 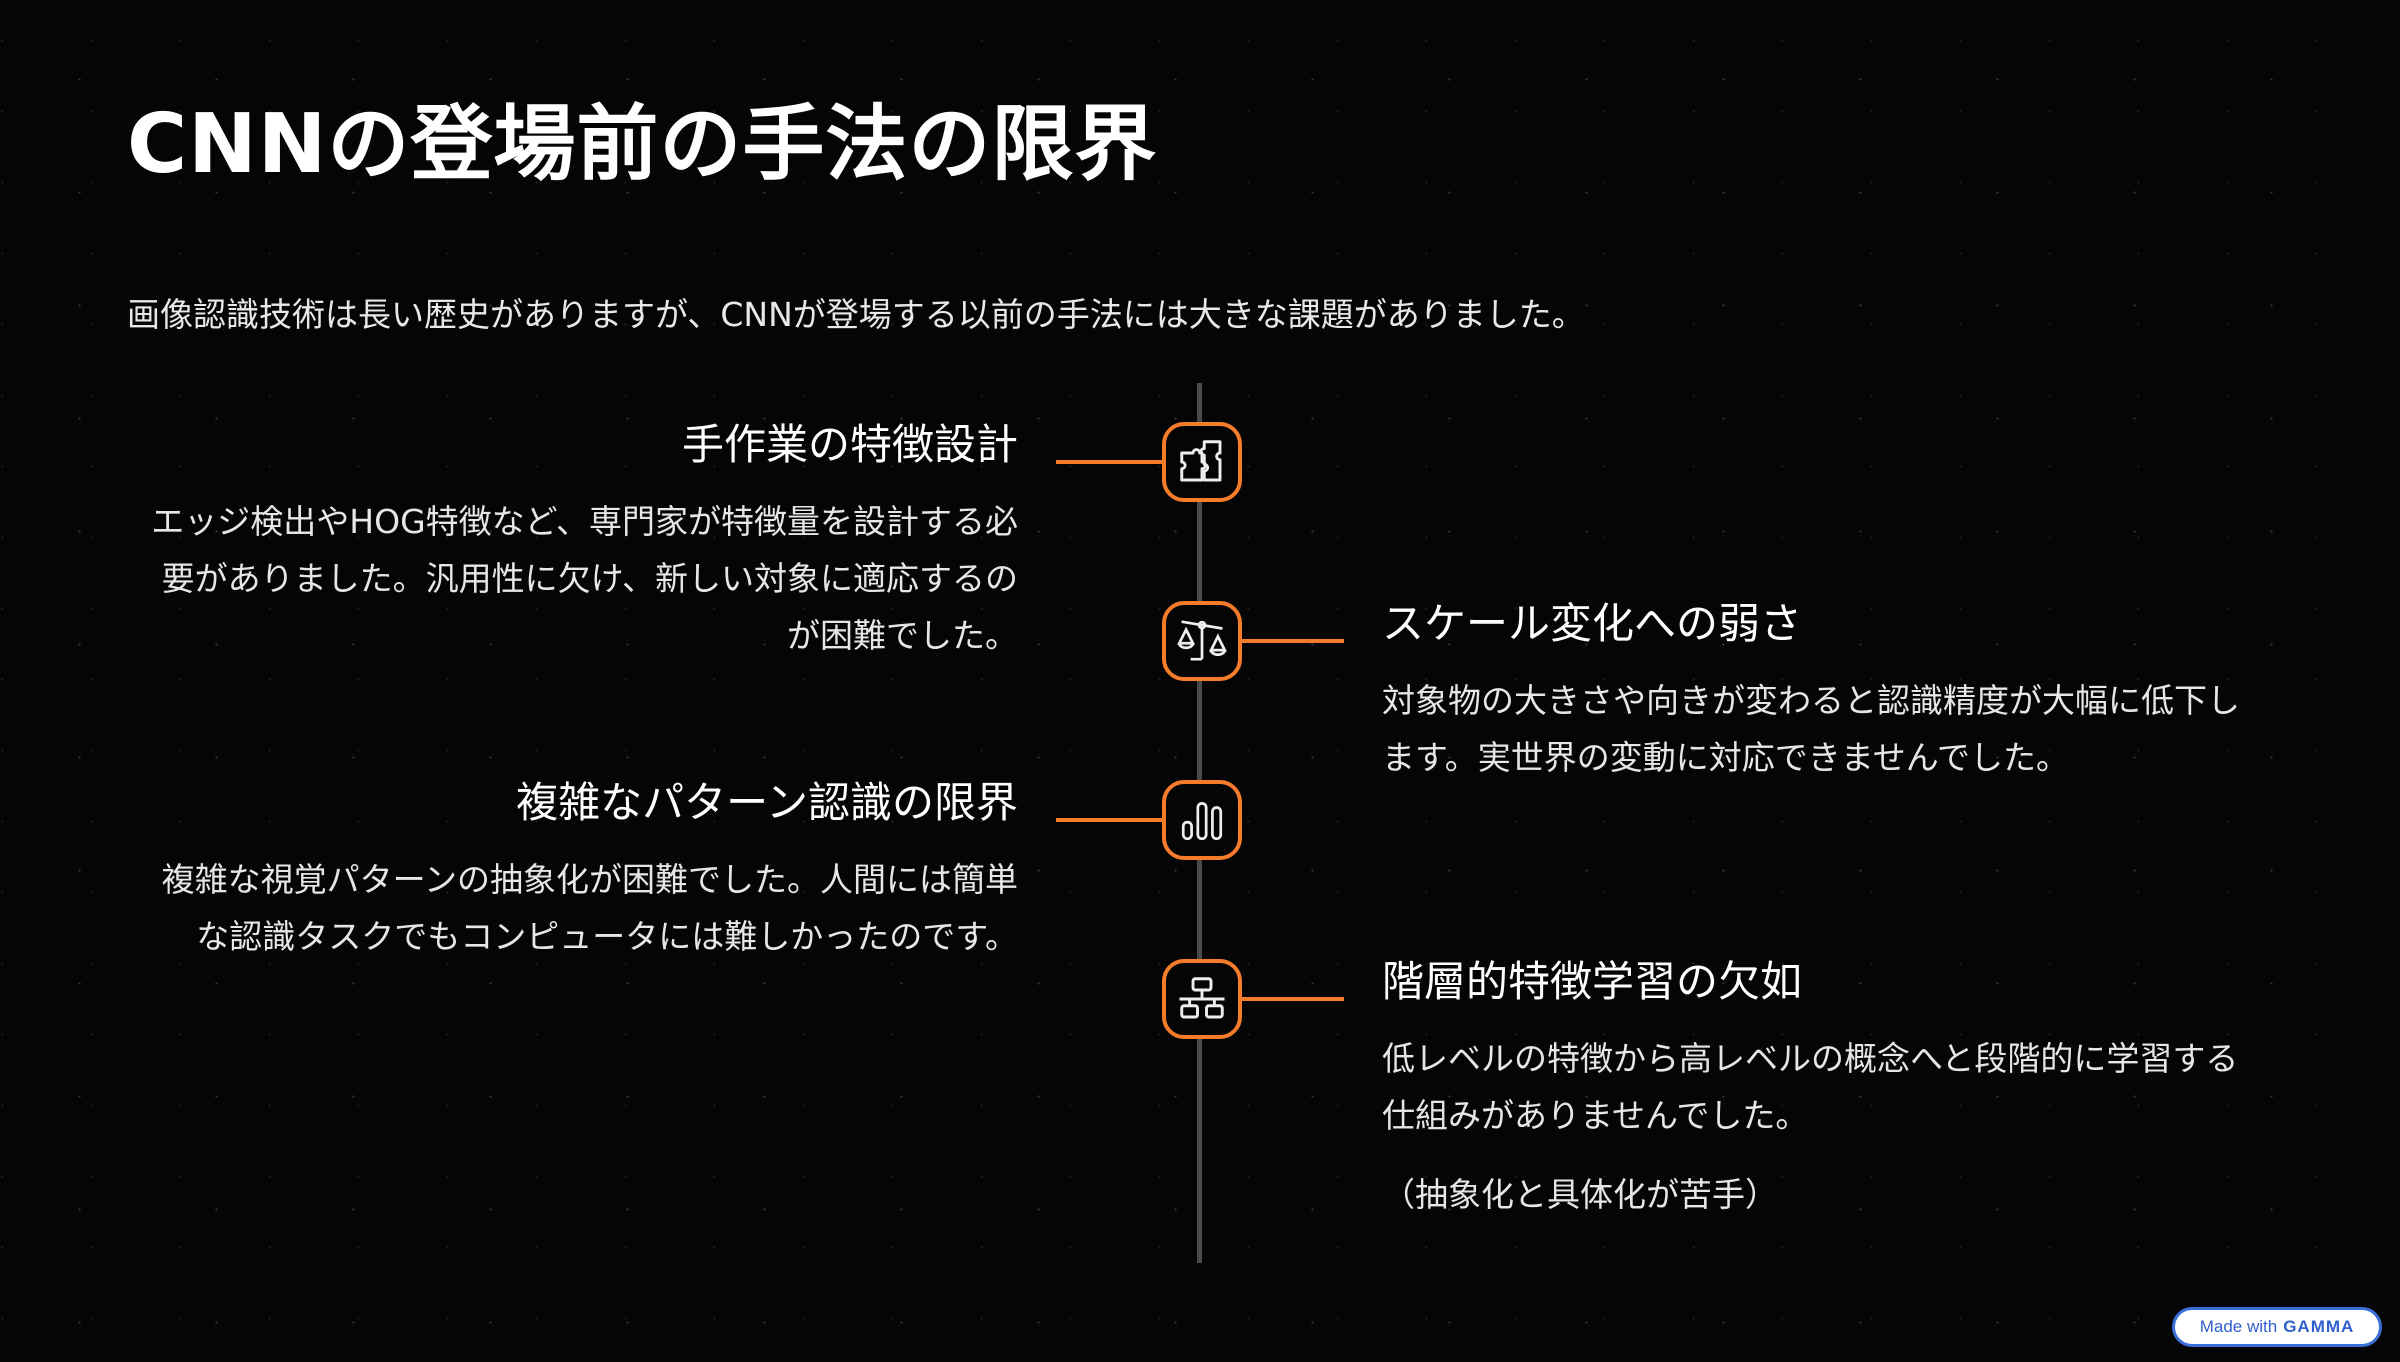 What do you see at coordinates (2238, 1326) in the screenshot?
I see `badge-prefix: Made with` at bounding box center [2238, 1326].